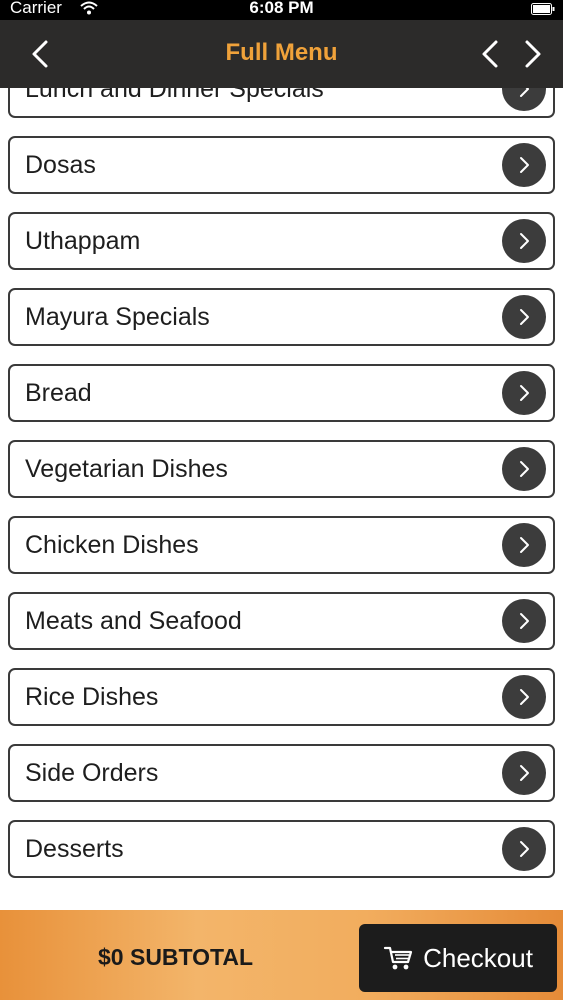 This screenshot has width=563, height=1000. Describe the element at coordinates (281, 54) in the screenshot. I see `nav-bar: Full Menu` at that location.